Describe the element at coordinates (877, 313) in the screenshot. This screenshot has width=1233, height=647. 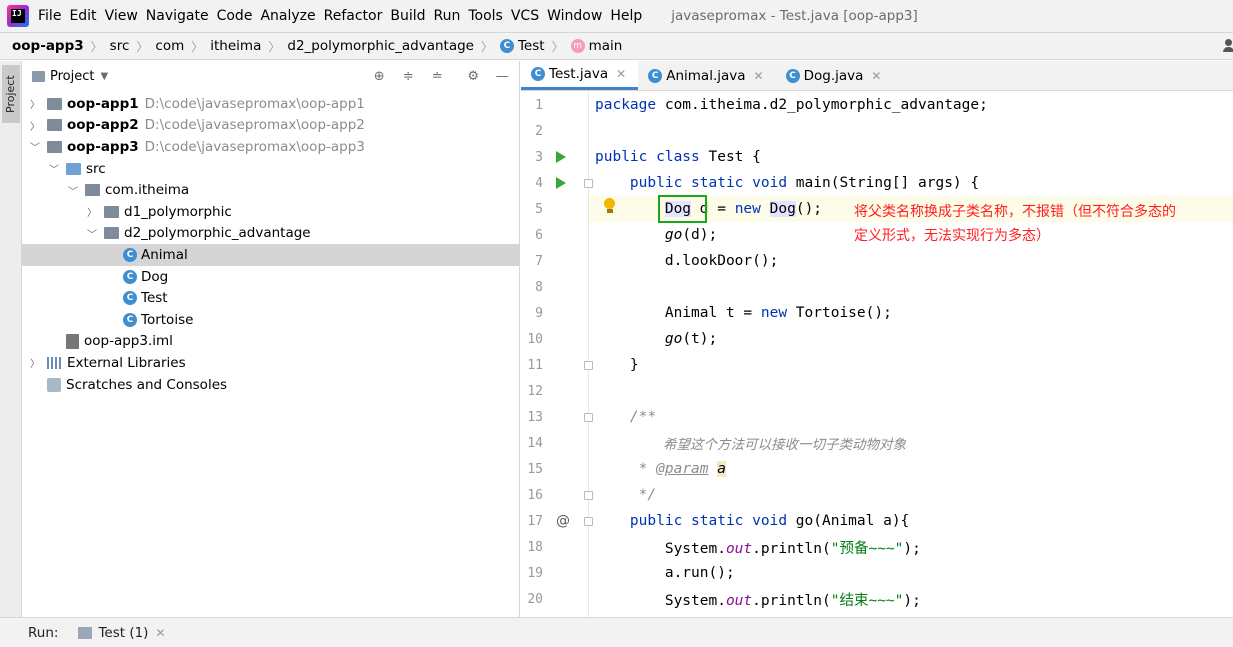
I see `code-line: 9 Animal t = new Tortoise();` at that location.